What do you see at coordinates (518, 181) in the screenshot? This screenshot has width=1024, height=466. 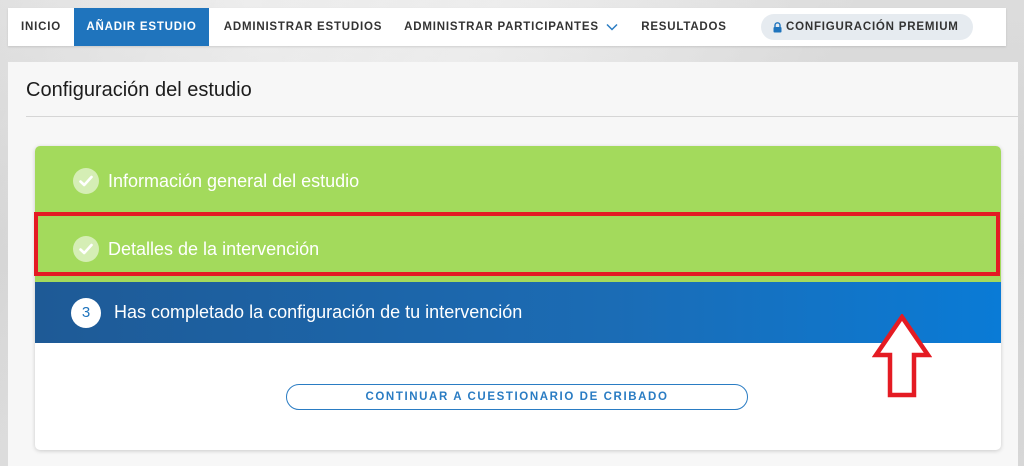 I see `step-general-info: Información general del estudio` at bounding box center [518, 181].